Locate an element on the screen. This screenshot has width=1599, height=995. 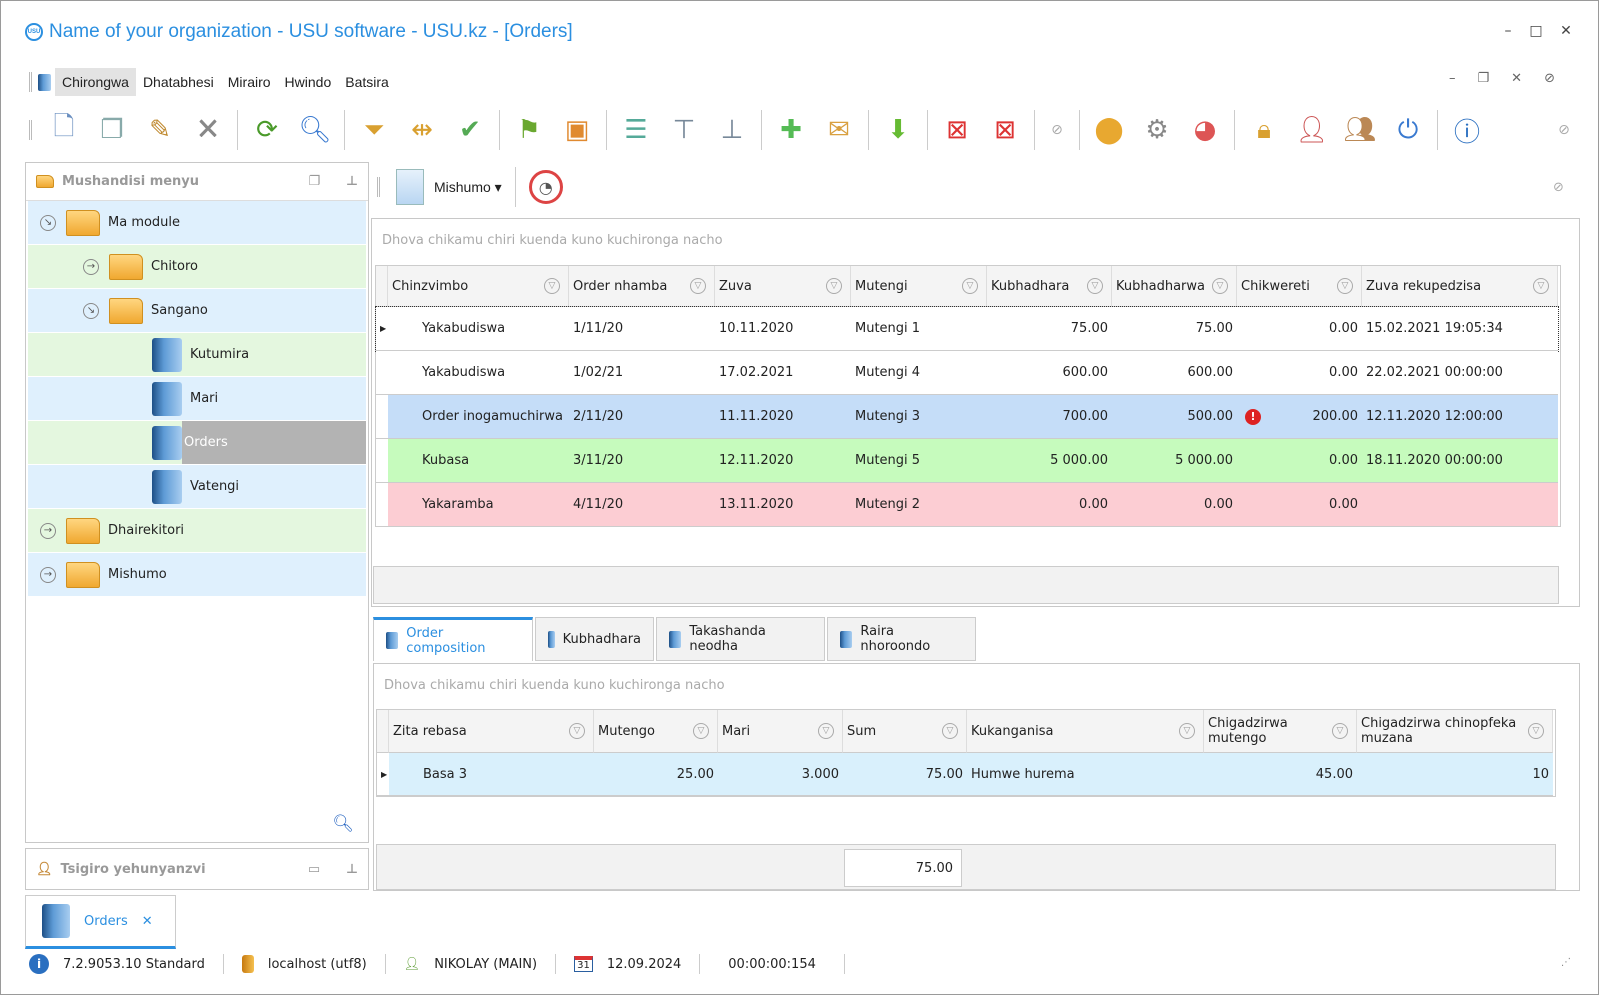
info-icon: ⓘ is located at coordinates (1467, 130).